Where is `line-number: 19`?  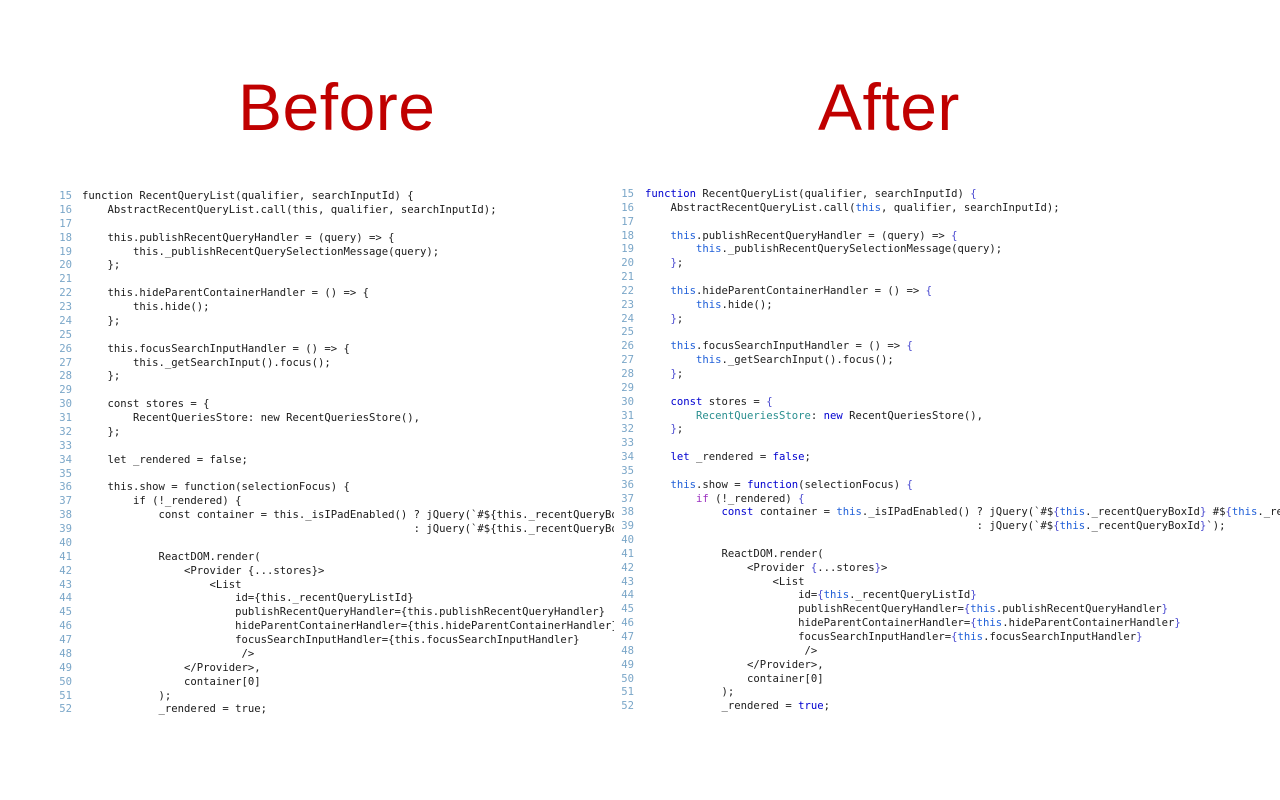
line-number: 19 is located at coordinates (627, 249).